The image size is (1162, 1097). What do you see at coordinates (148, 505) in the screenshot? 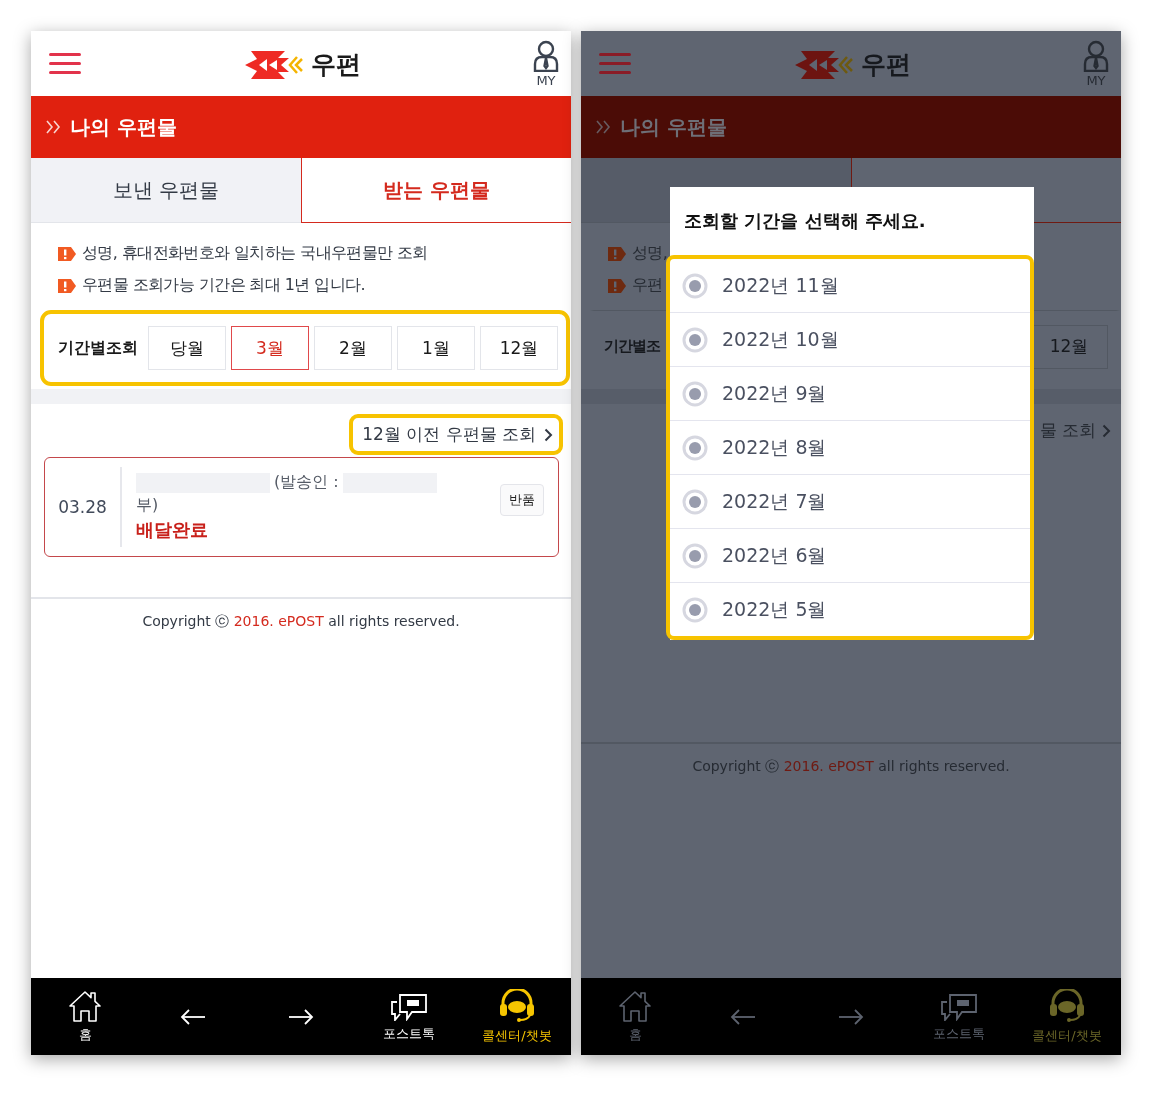
I see `sender-text: 부)` at bounding box center [148, 505].